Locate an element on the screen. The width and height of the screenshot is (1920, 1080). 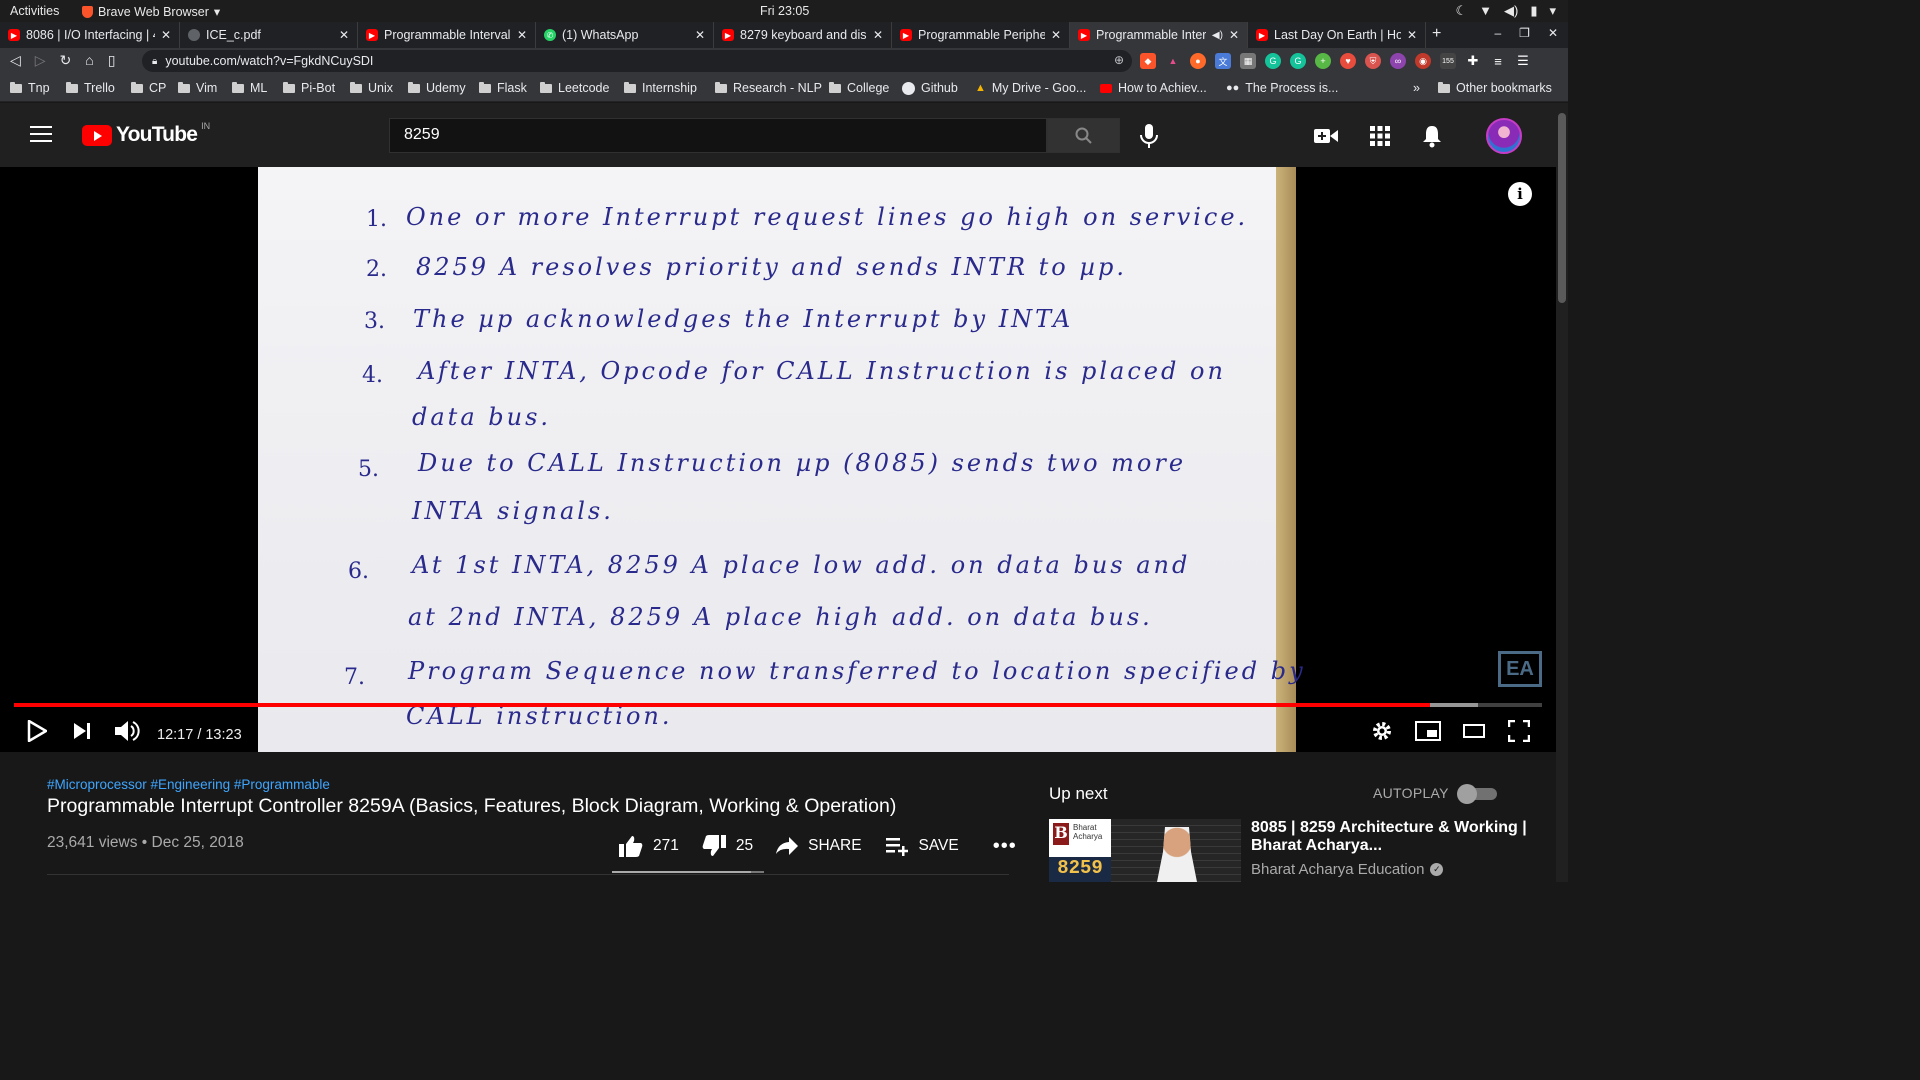
miniplayer-icon is located at coordinates (1428, 731).